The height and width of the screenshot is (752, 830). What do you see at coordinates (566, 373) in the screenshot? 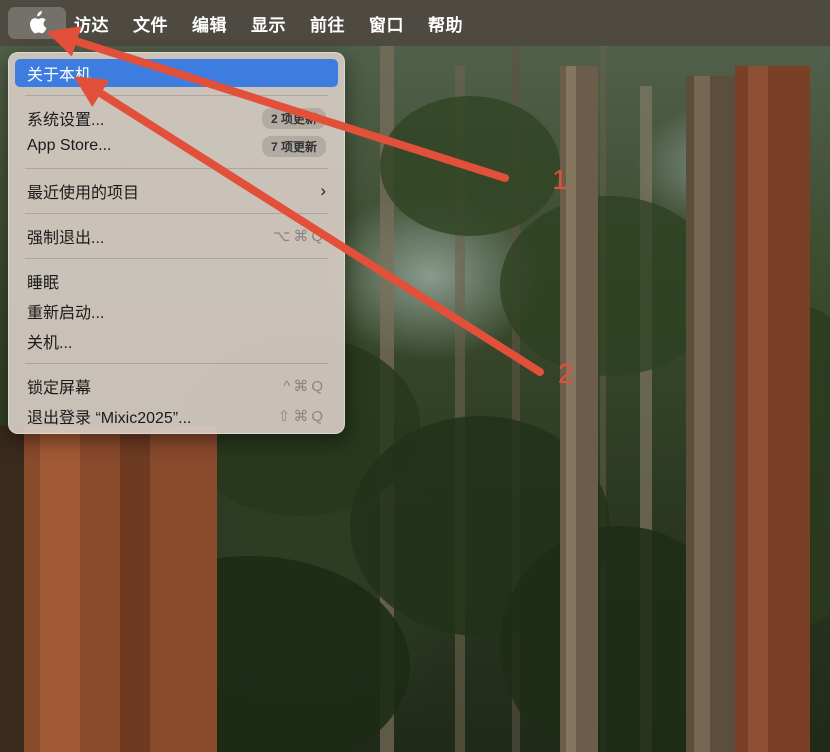
I see `annotation-label-2: 2` at bounding box center [566, 373].